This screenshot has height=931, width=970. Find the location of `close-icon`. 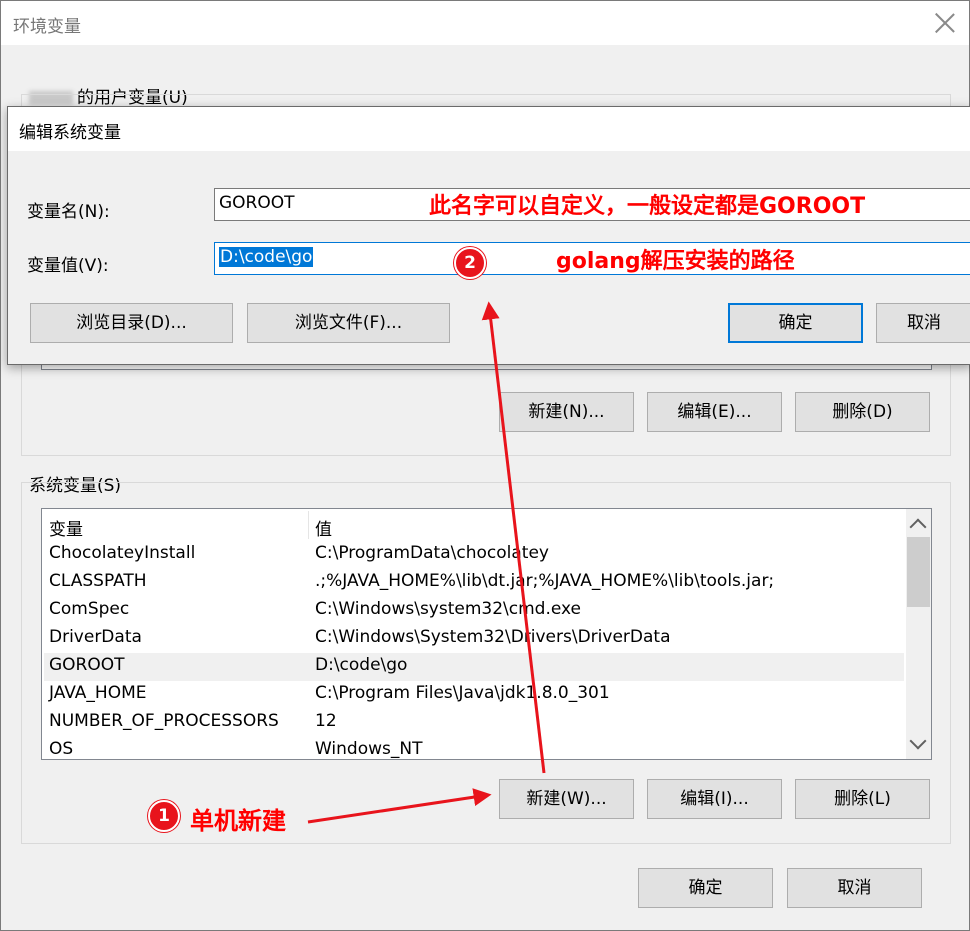

close-icon is located at coordinates (945, 23).